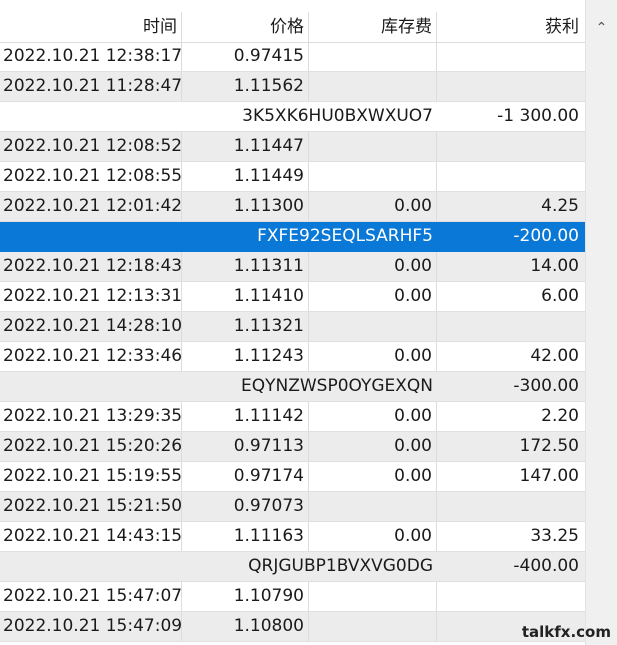 The image size is (617, 645). What do you see at coordinates (245, 626) in the screenshot?
I see `cell-price: 1.10800` at bounding box center [245, 626].